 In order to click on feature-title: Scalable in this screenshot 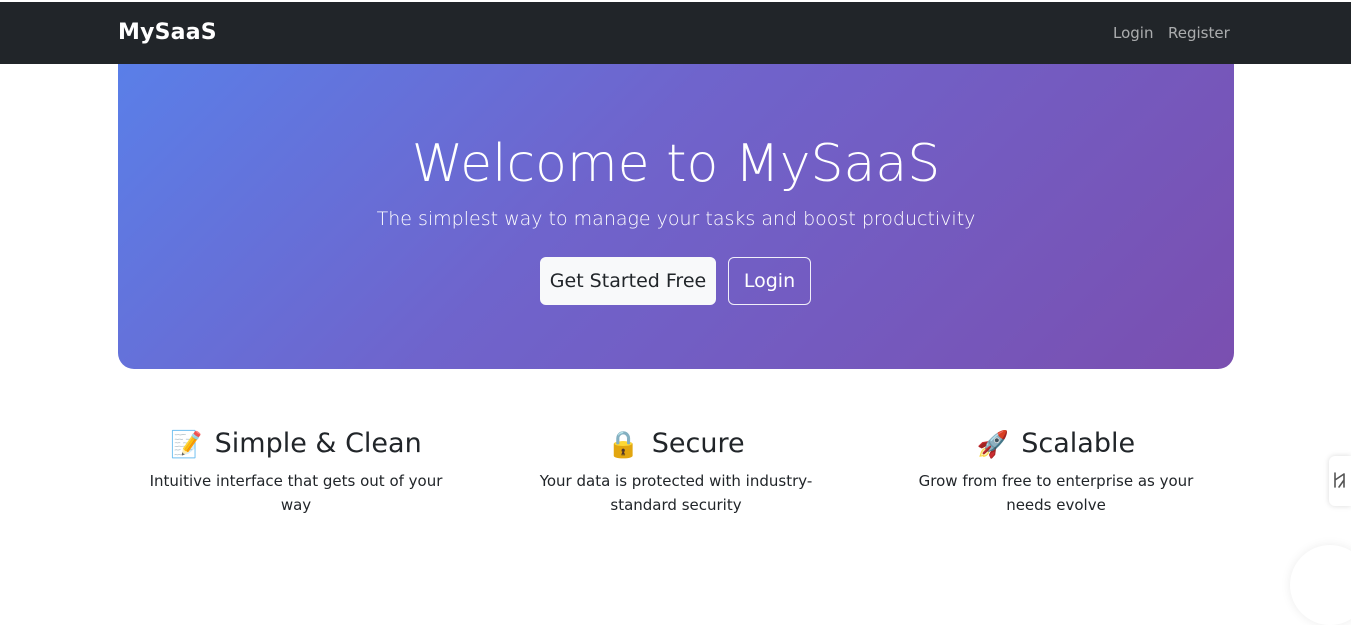, I will do `click(1078, 443)`.